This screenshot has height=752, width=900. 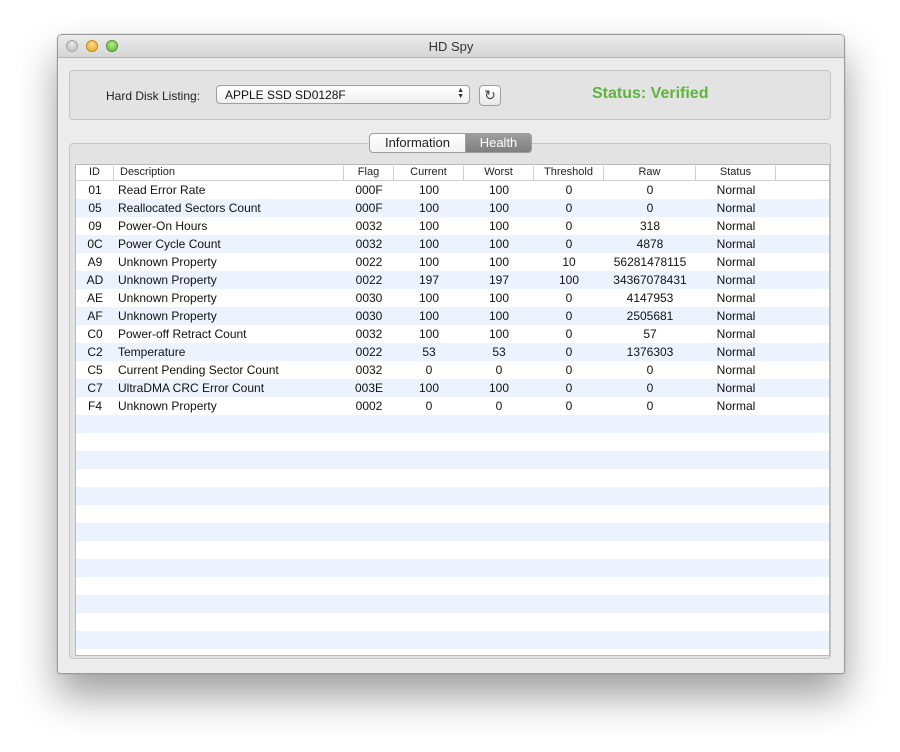 What do you see at coordinates (460, 93) in the screenshot?
I see `select-arrows-icon: ▲ ▼` at bounding box center [460, 93].